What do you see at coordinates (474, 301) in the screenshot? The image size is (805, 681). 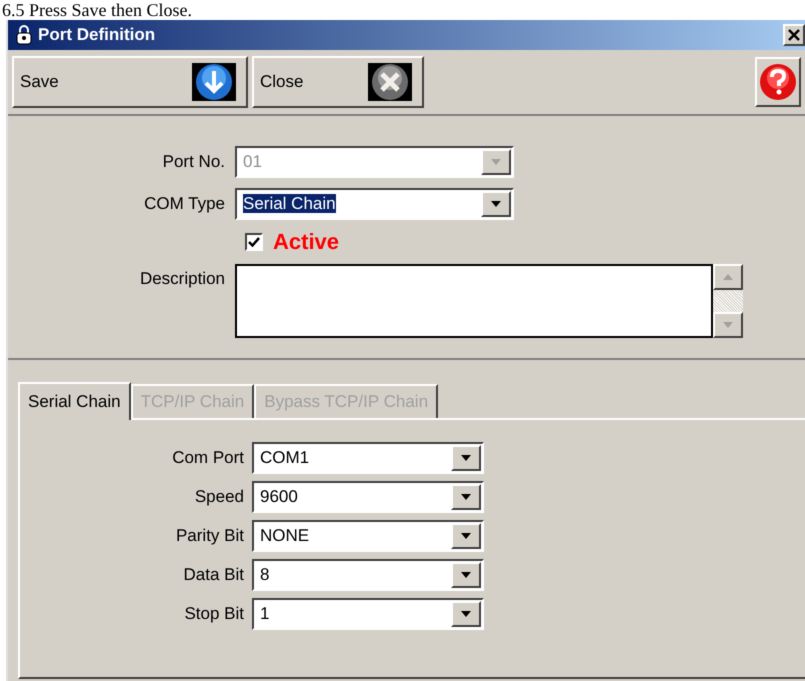 I see `description-field` at bounding box center [474, 301].